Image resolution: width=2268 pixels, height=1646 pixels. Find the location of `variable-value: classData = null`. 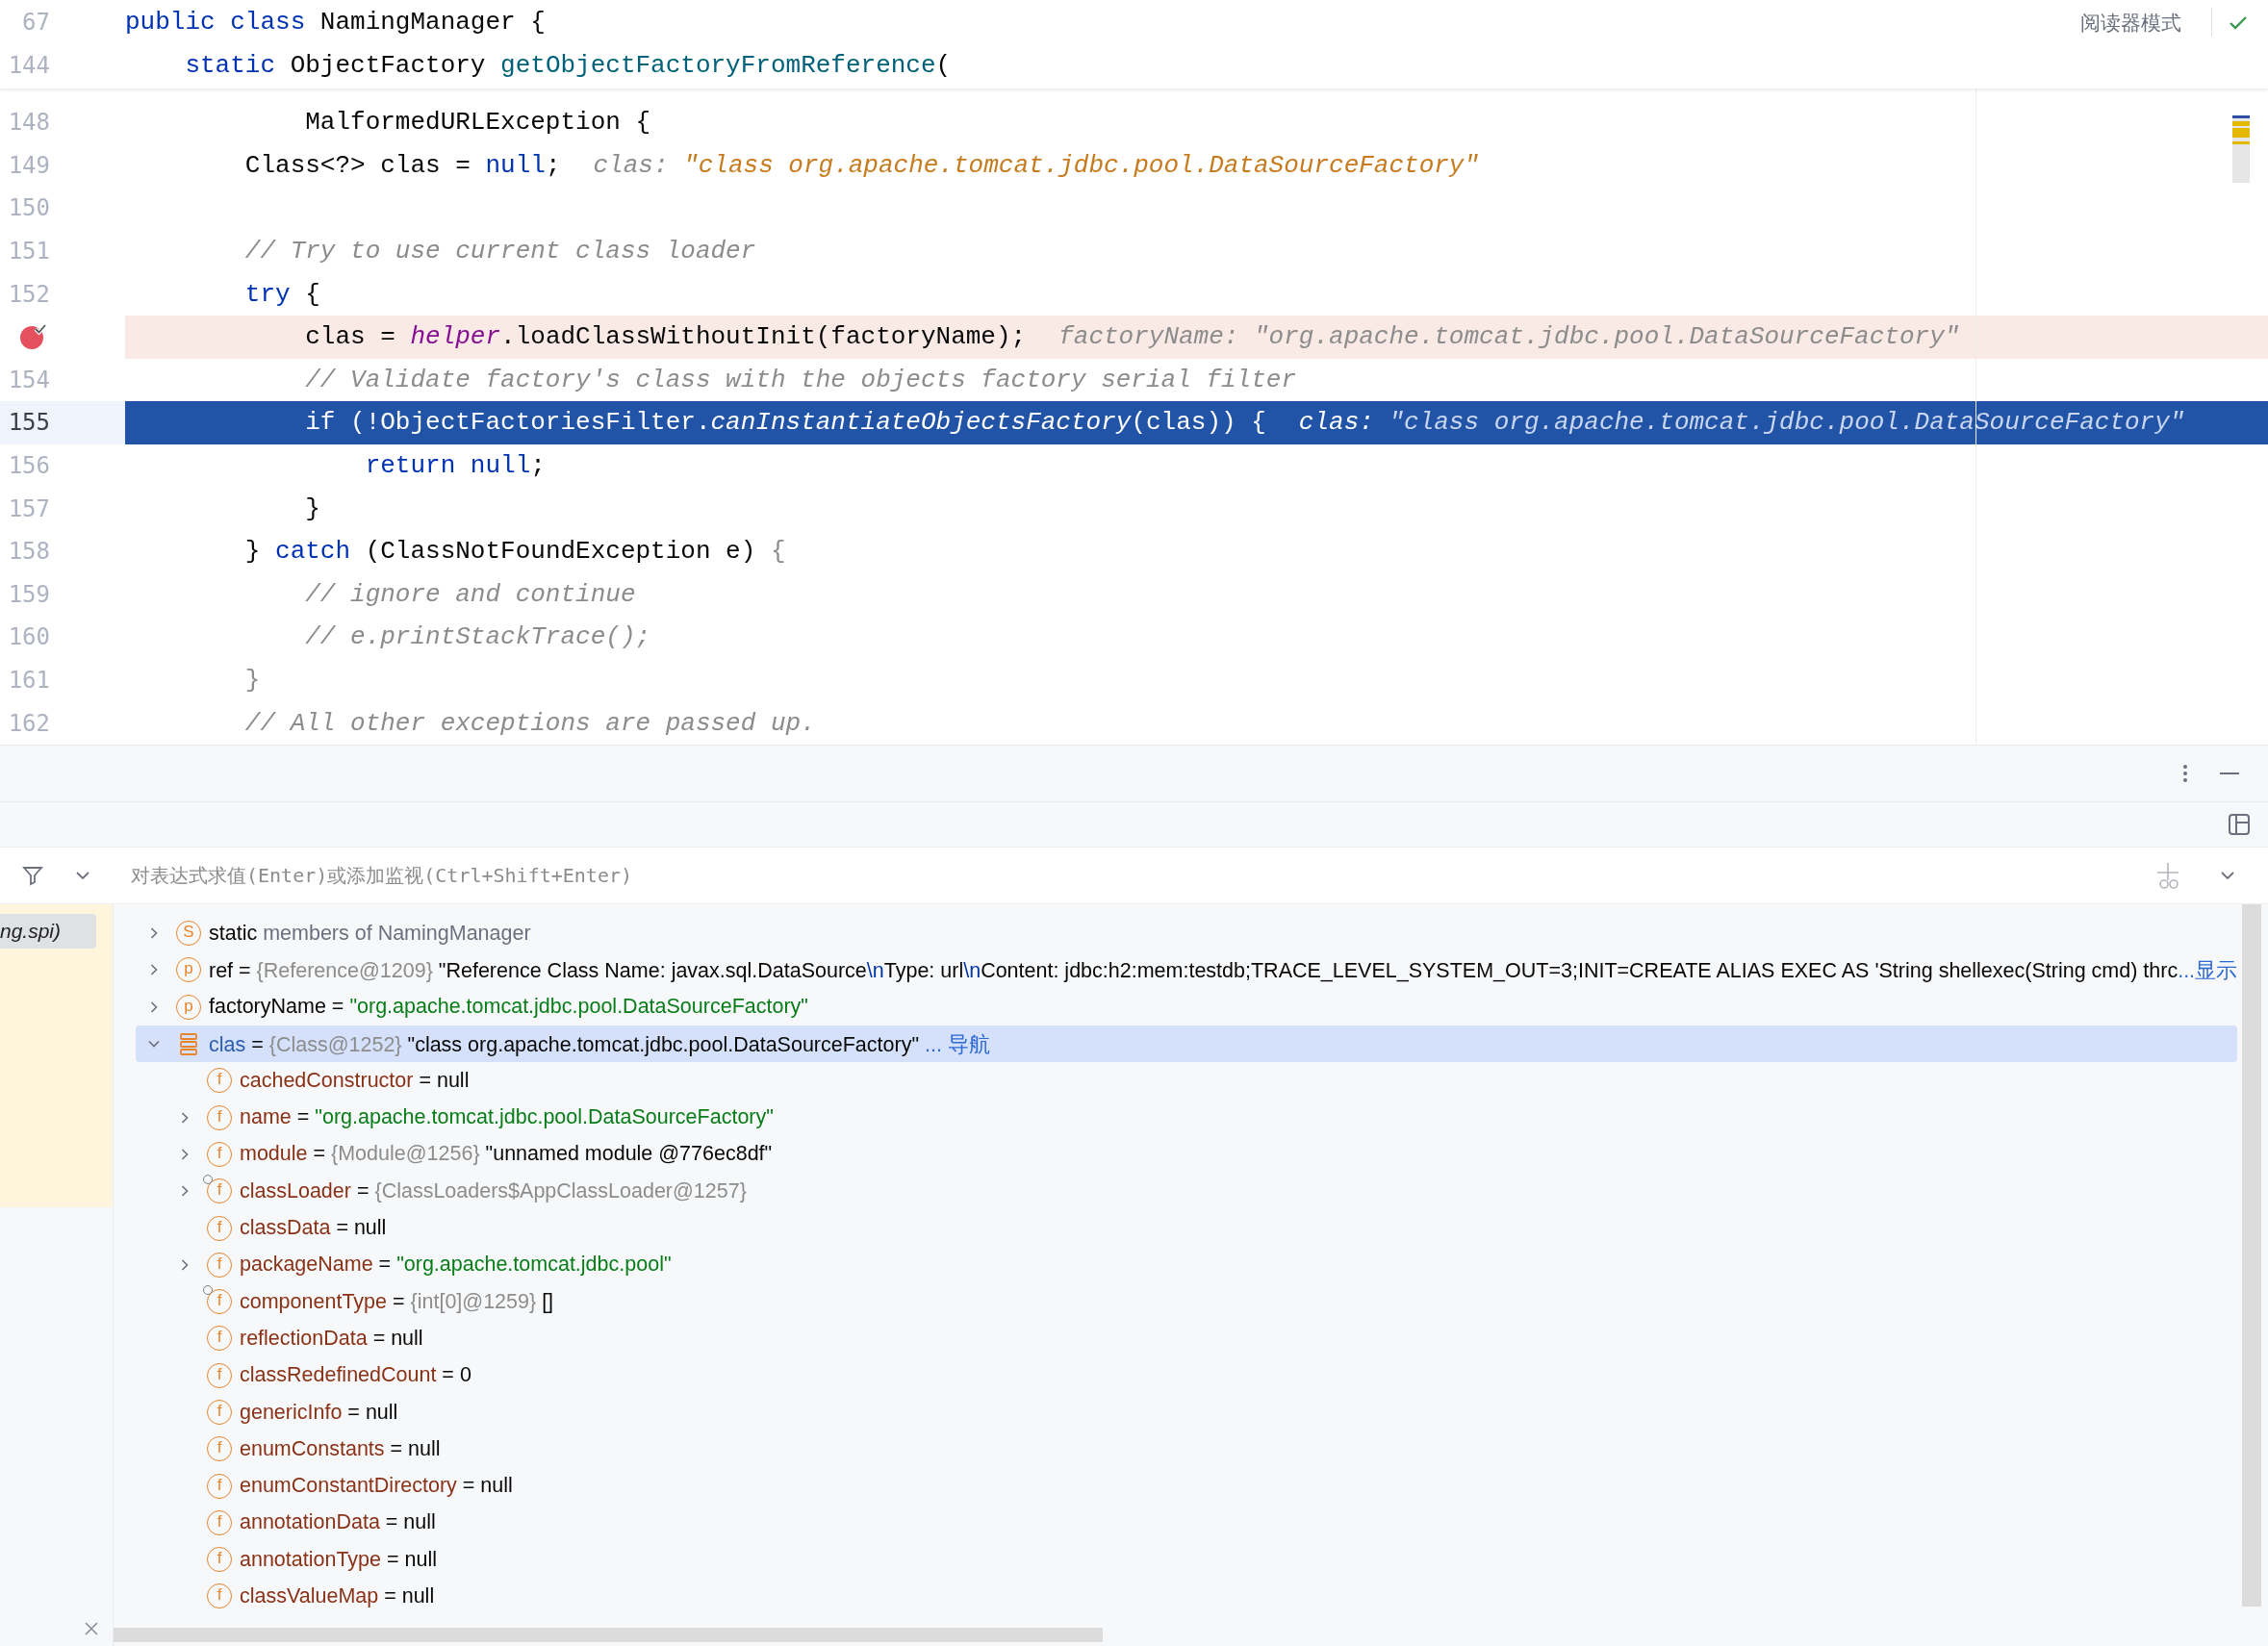

variable-value: classData = null is located at coordinates (313, 1228).